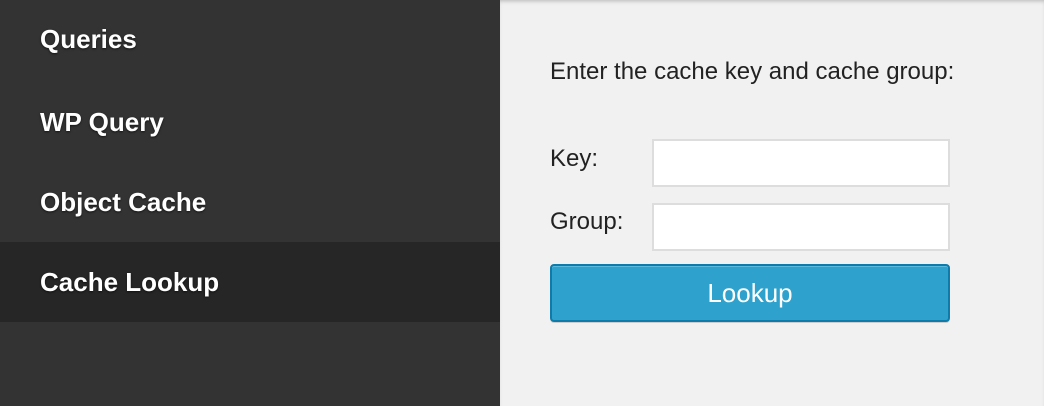 This screenshot has width=1044, height=406. Describe the element at coordinates (574, 158) in the screenshot. I see `key-label: Key:` at that location.